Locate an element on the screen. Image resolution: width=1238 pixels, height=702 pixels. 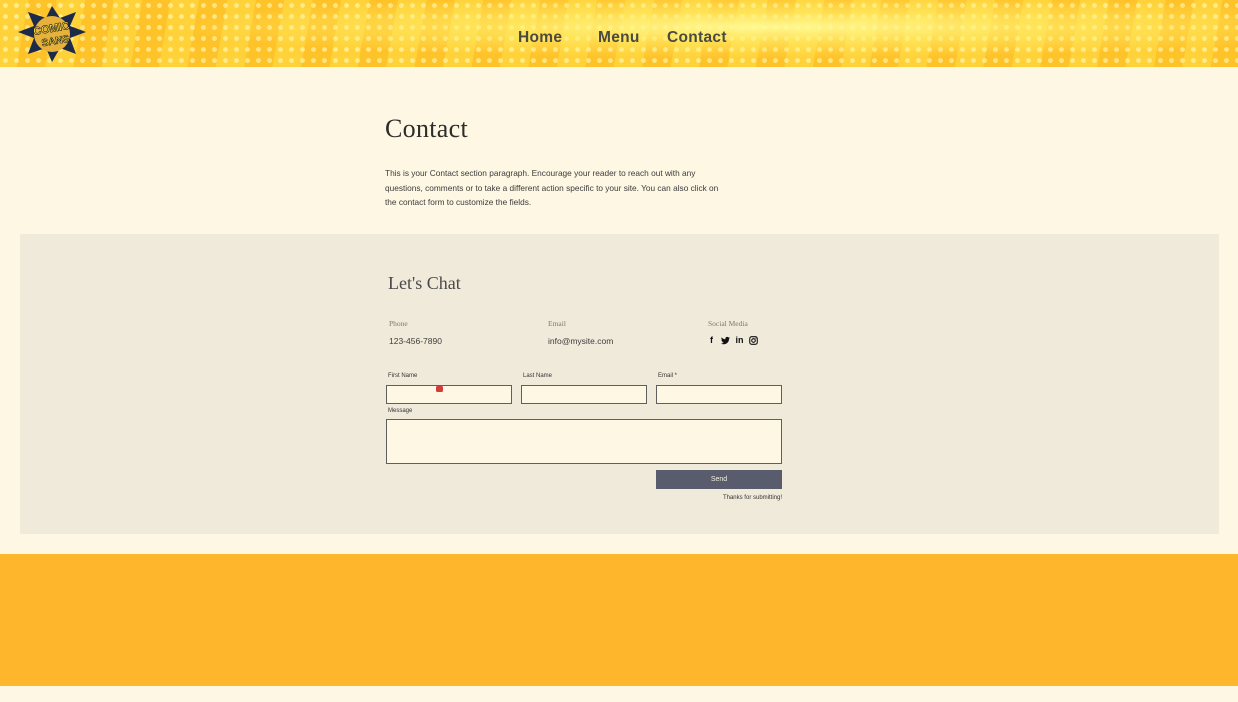
message-label: Message is located at coordinates (400, 411).